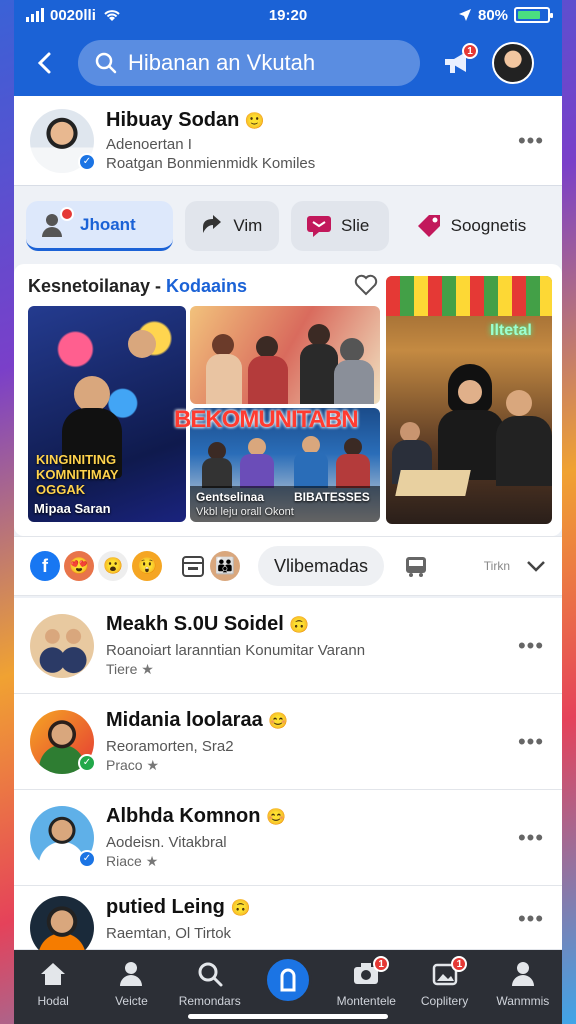 Image resolution: width=576 pixels, height=1024 pixels. I want to click on nav-create, so click(288, 980).